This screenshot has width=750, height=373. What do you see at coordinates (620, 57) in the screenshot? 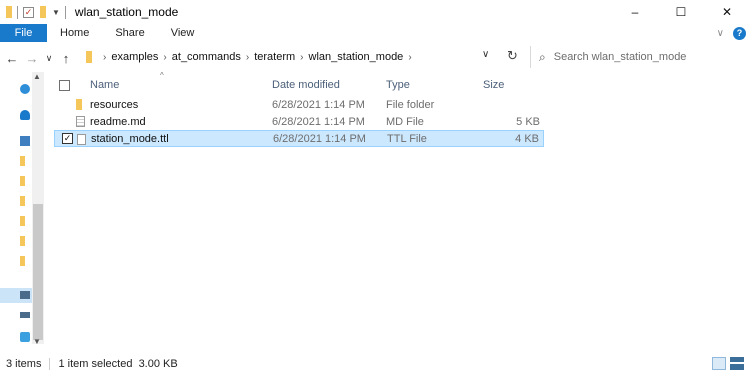
I see `search-placeholder: Search wlan_station_mode` at bounding box center [620, 57].